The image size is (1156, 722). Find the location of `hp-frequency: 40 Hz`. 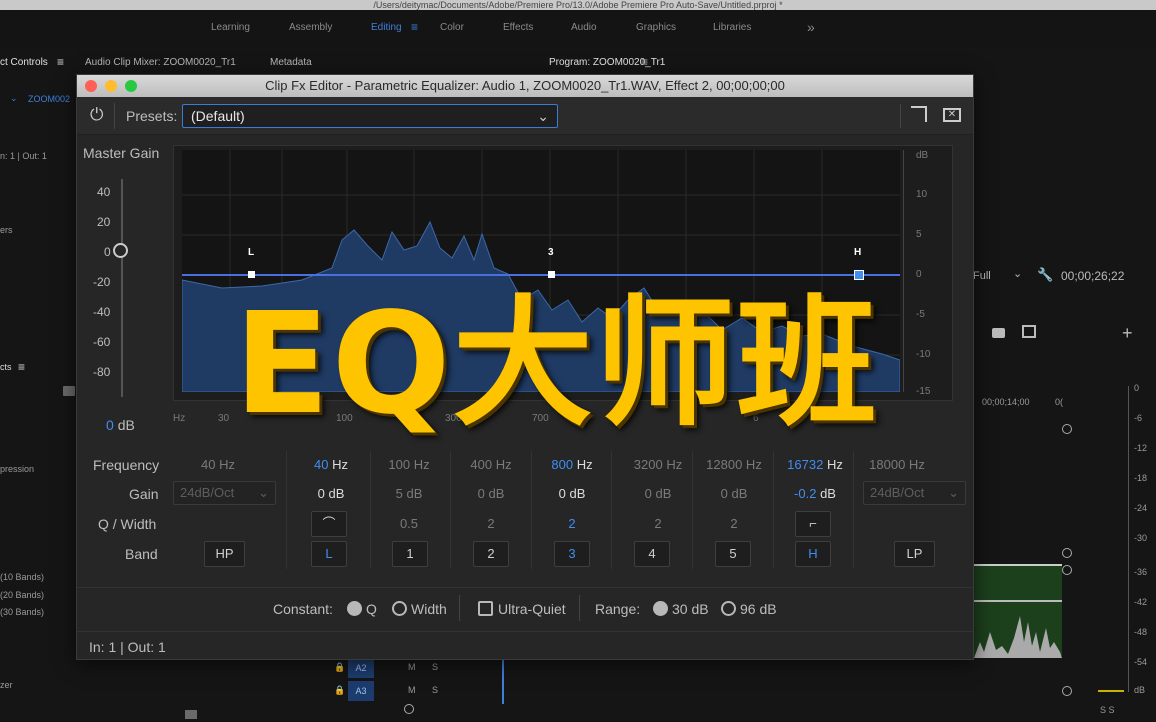

hp-frequency: 40 Hz is located at coordinates (218, 464).